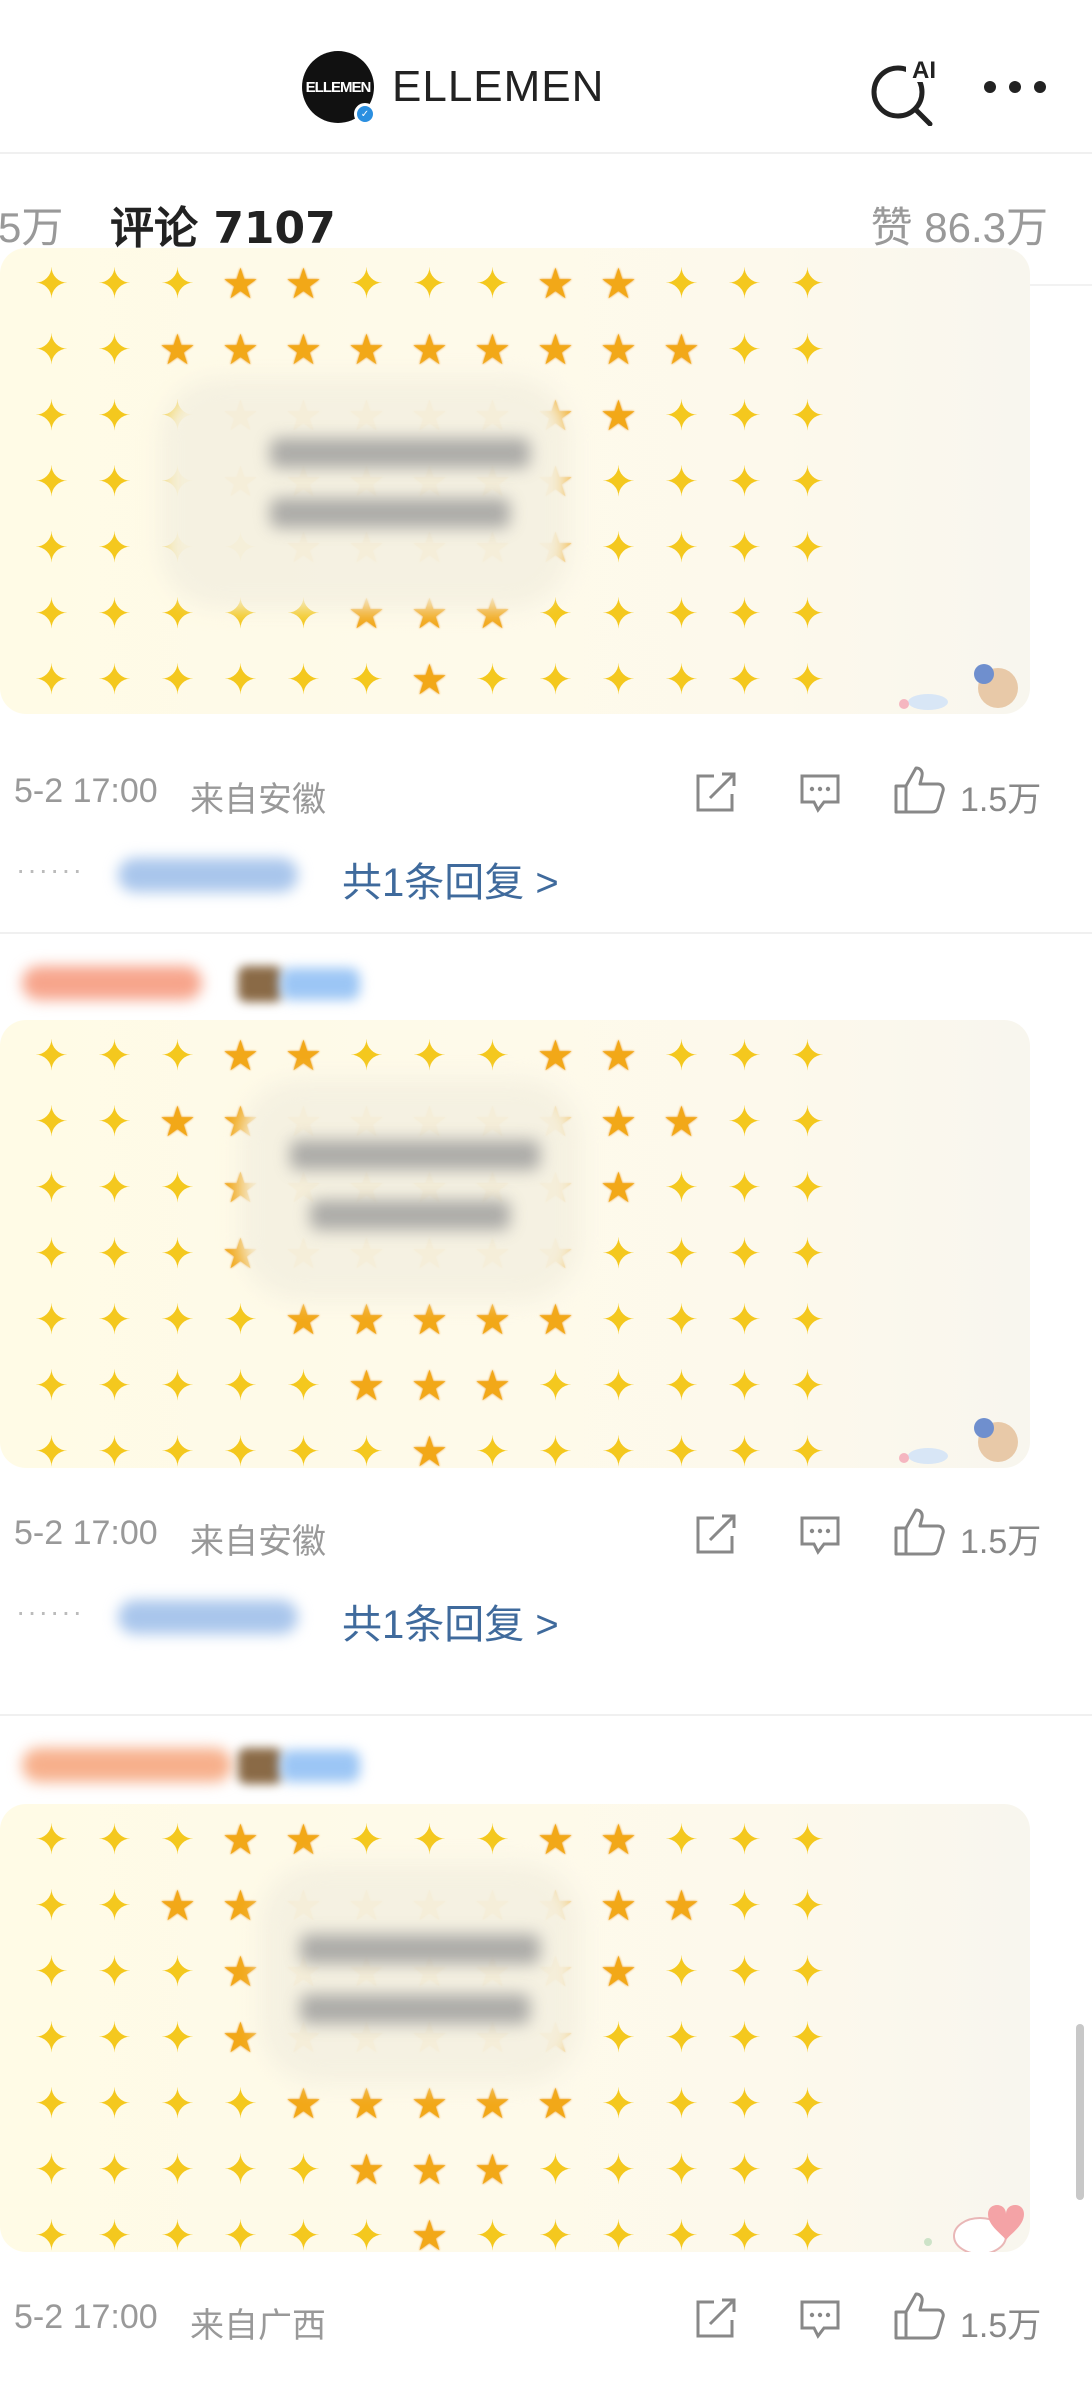 The width and height of the screenshot is (1092, 2400). What do you see at coordinates (258, 2326) in the screenshot?
I see `comment-location: 来自广西` at bounding box center [258, 2326].